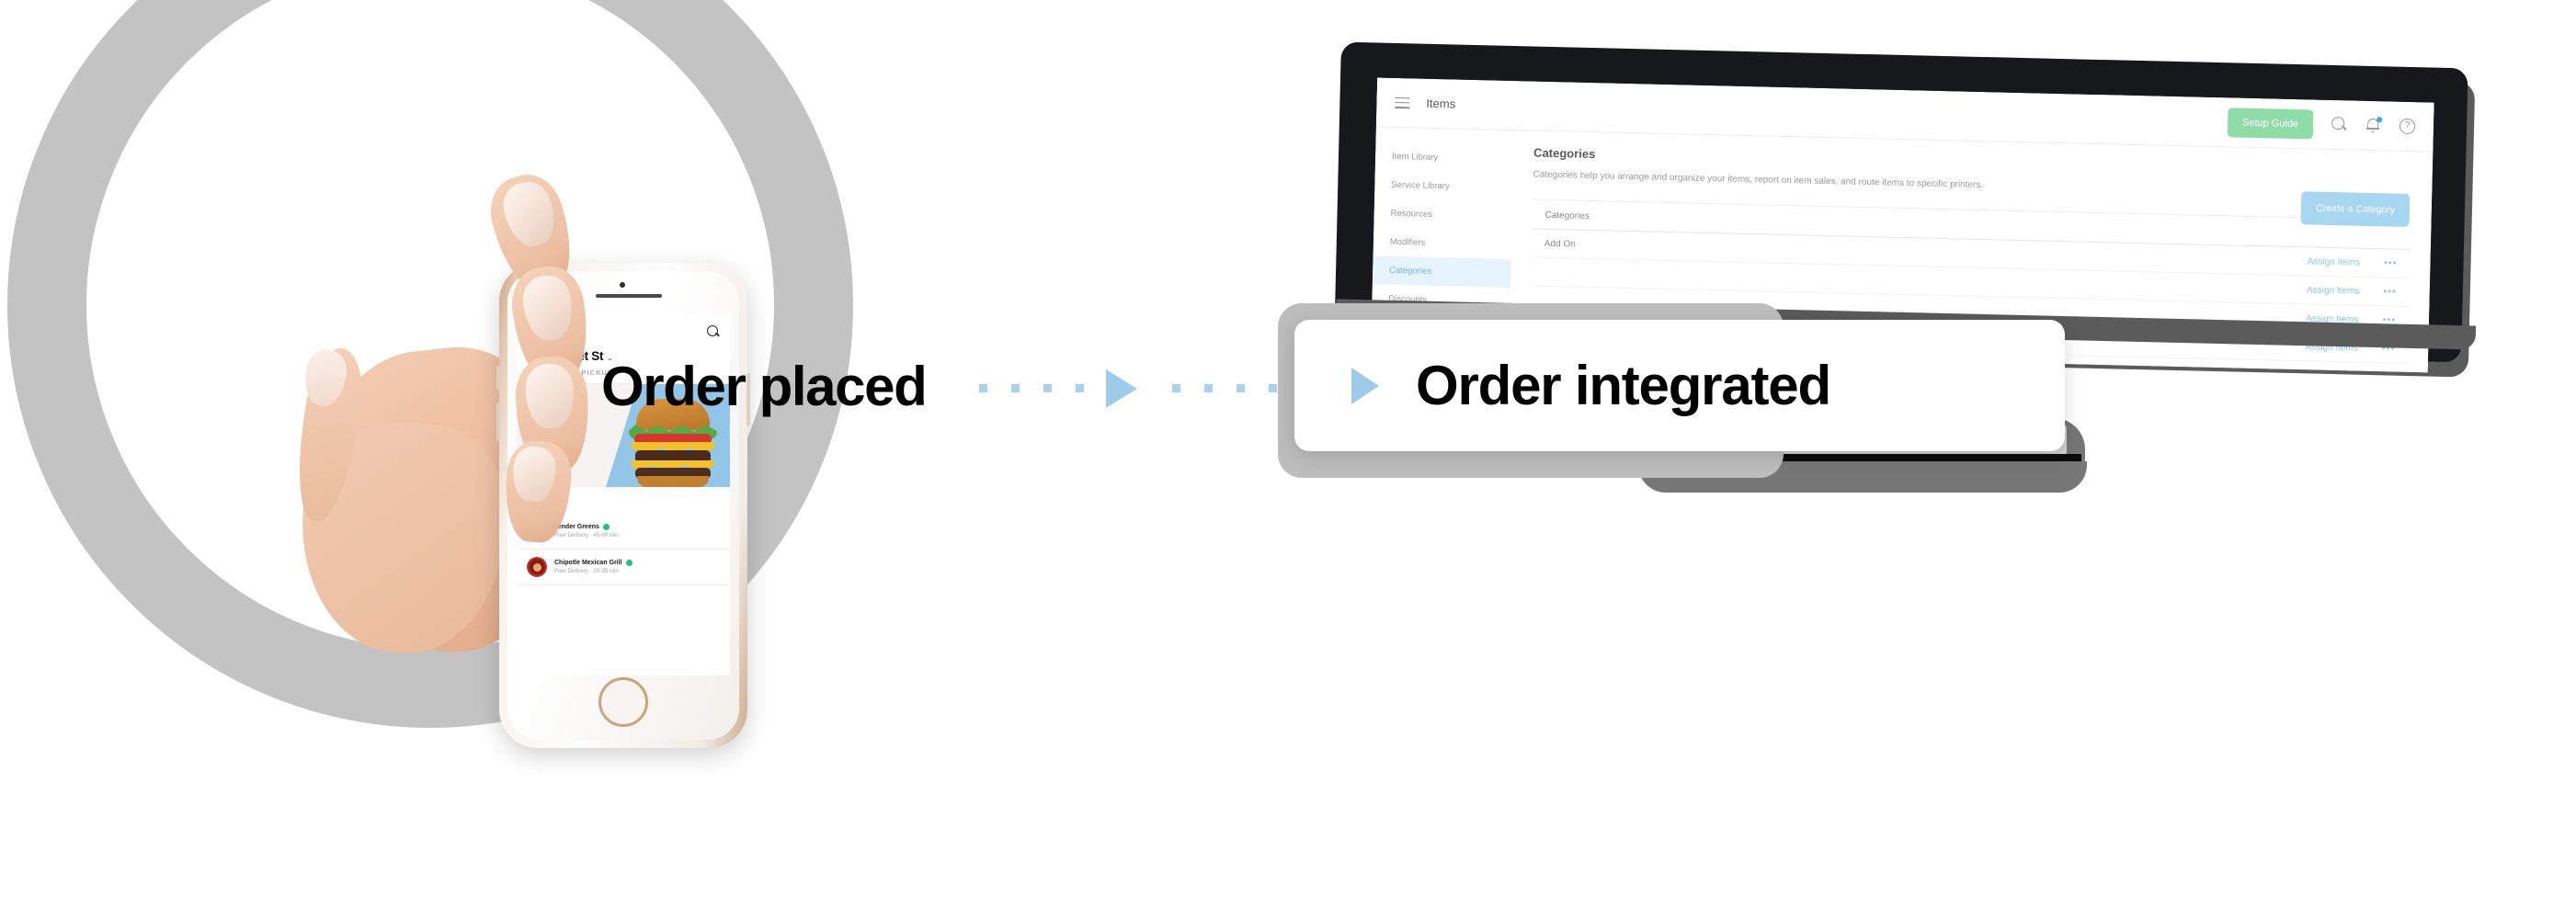  What do you see at coordinates (2270, 123) in the screenshot?
I see `setup-guide-button: Setup Guide` at bounding box center [2270, 123].